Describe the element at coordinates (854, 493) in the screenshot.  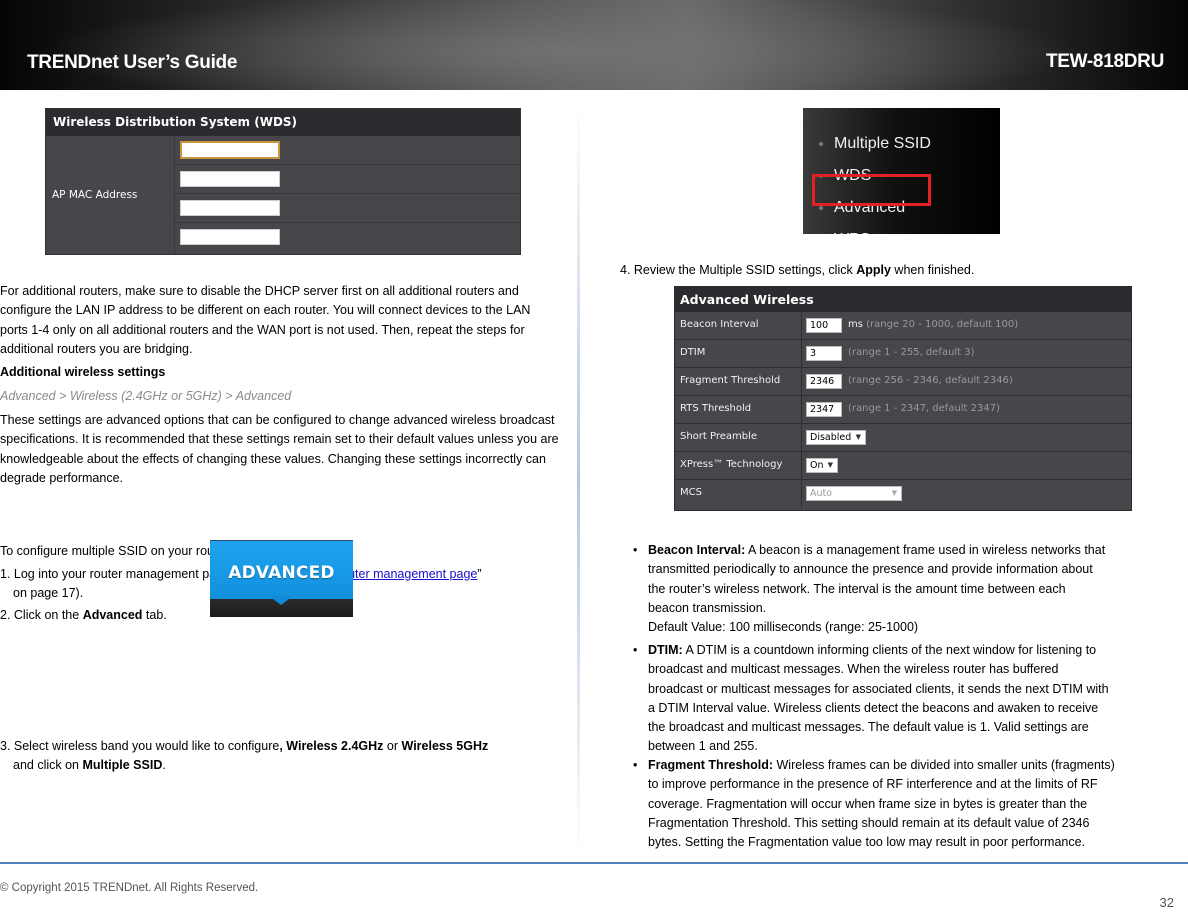
I see `mcs-select: Auto ▼` at that location.